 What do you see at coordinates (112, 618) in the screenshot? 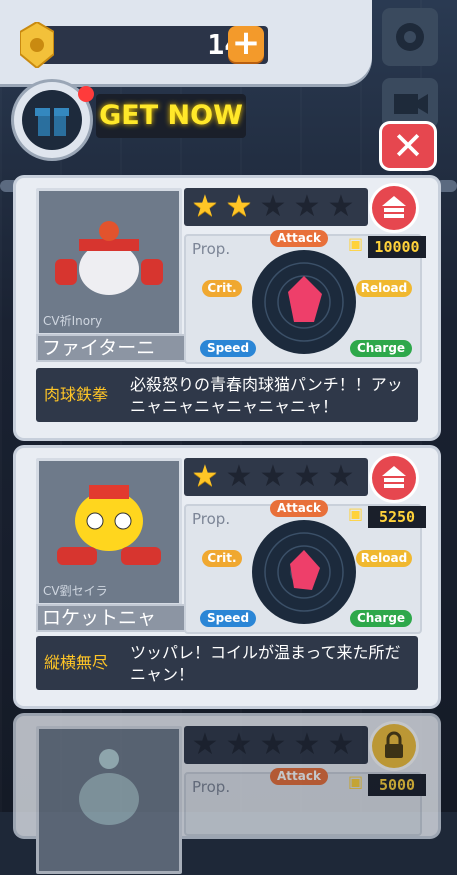
I see `character-name: ロケットニャ` at bounding box center [112, 618].